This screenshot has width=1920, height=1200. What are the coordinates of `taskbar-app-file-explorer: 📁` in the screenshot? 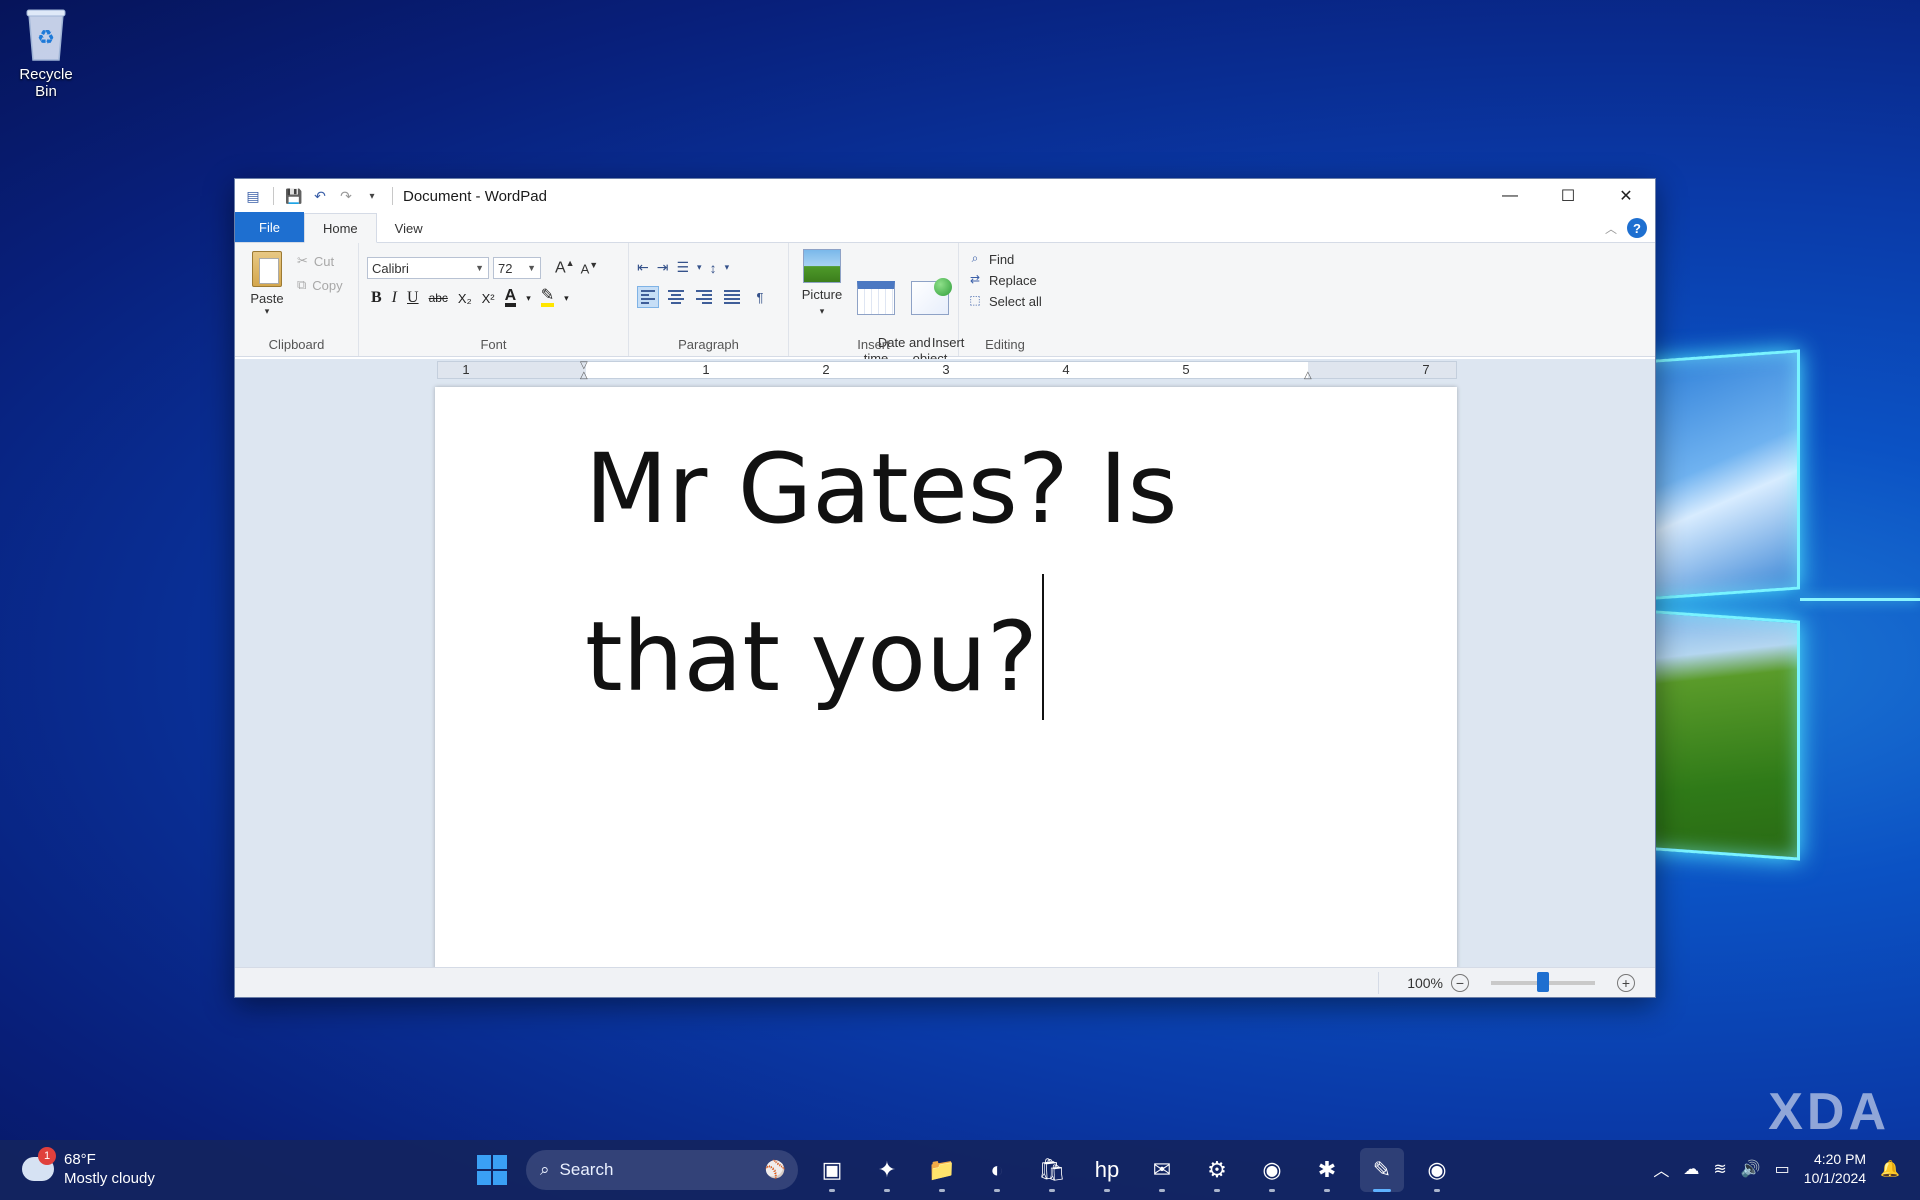 It's located at (942, 1170).